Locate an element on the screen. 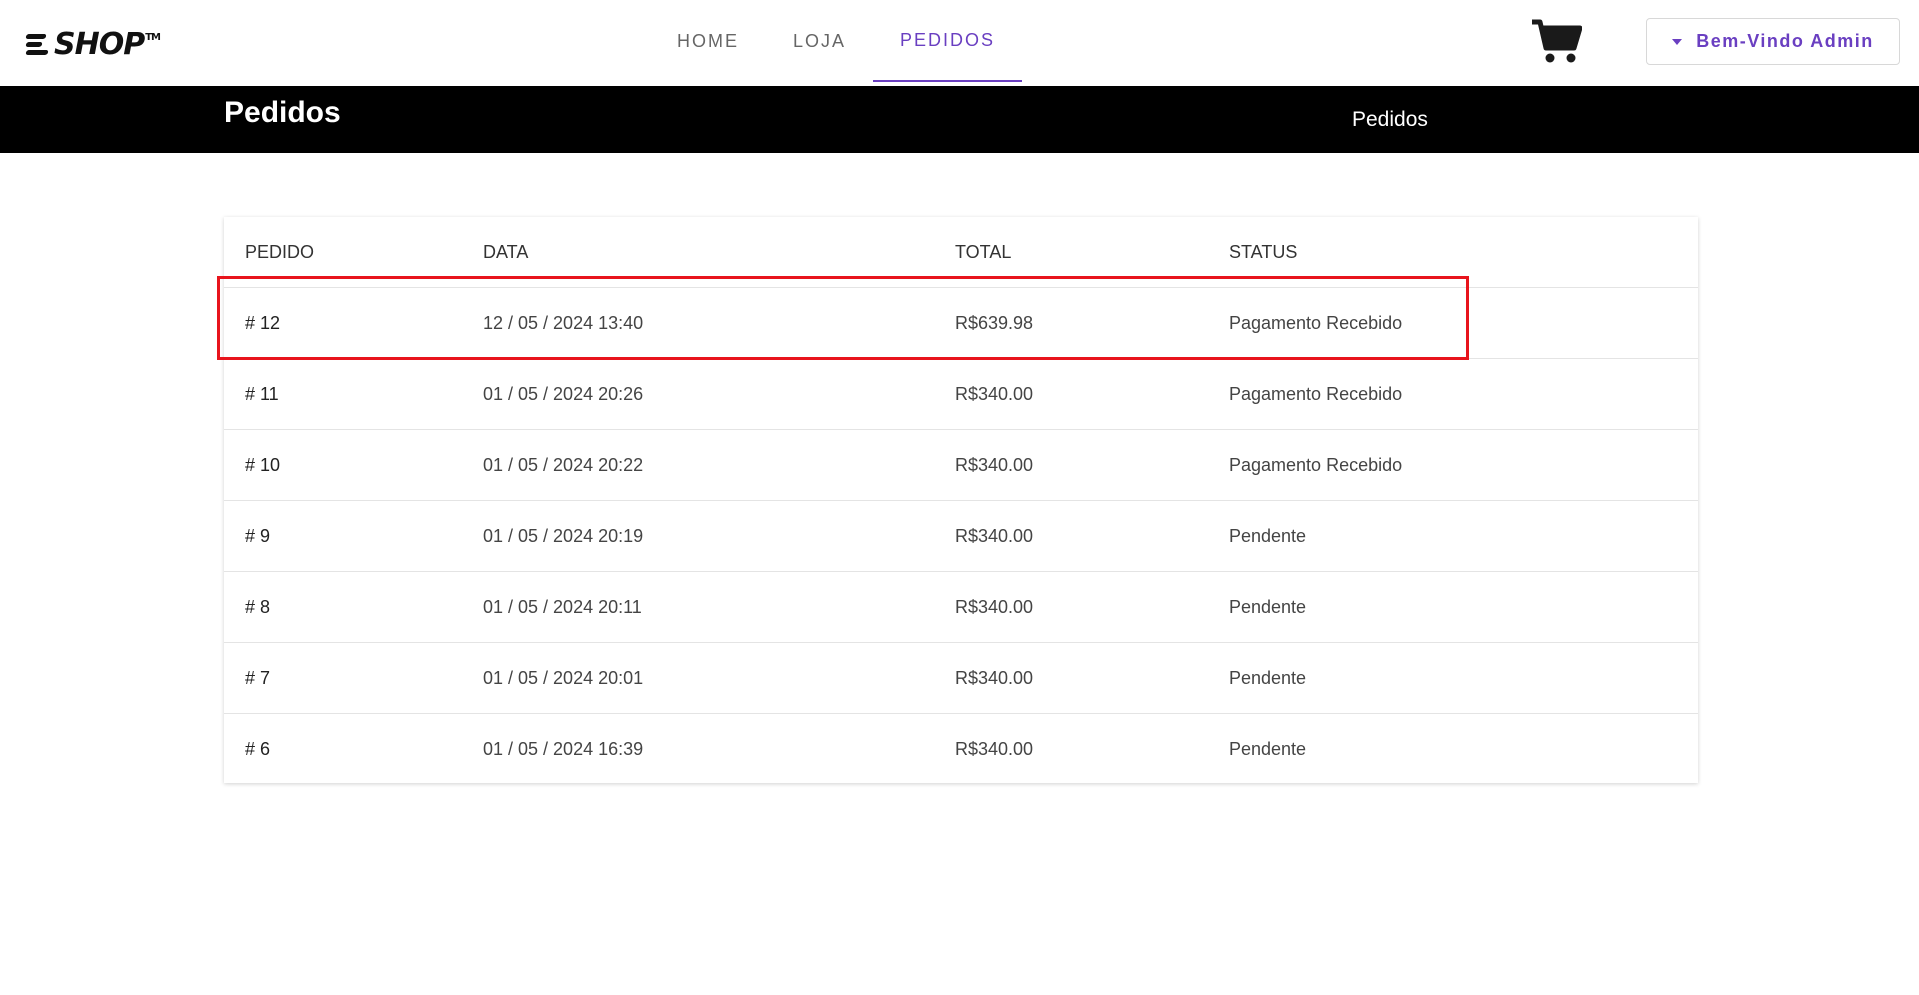  eshop-logo: SHOP TM is located at coordinates (93, 44).